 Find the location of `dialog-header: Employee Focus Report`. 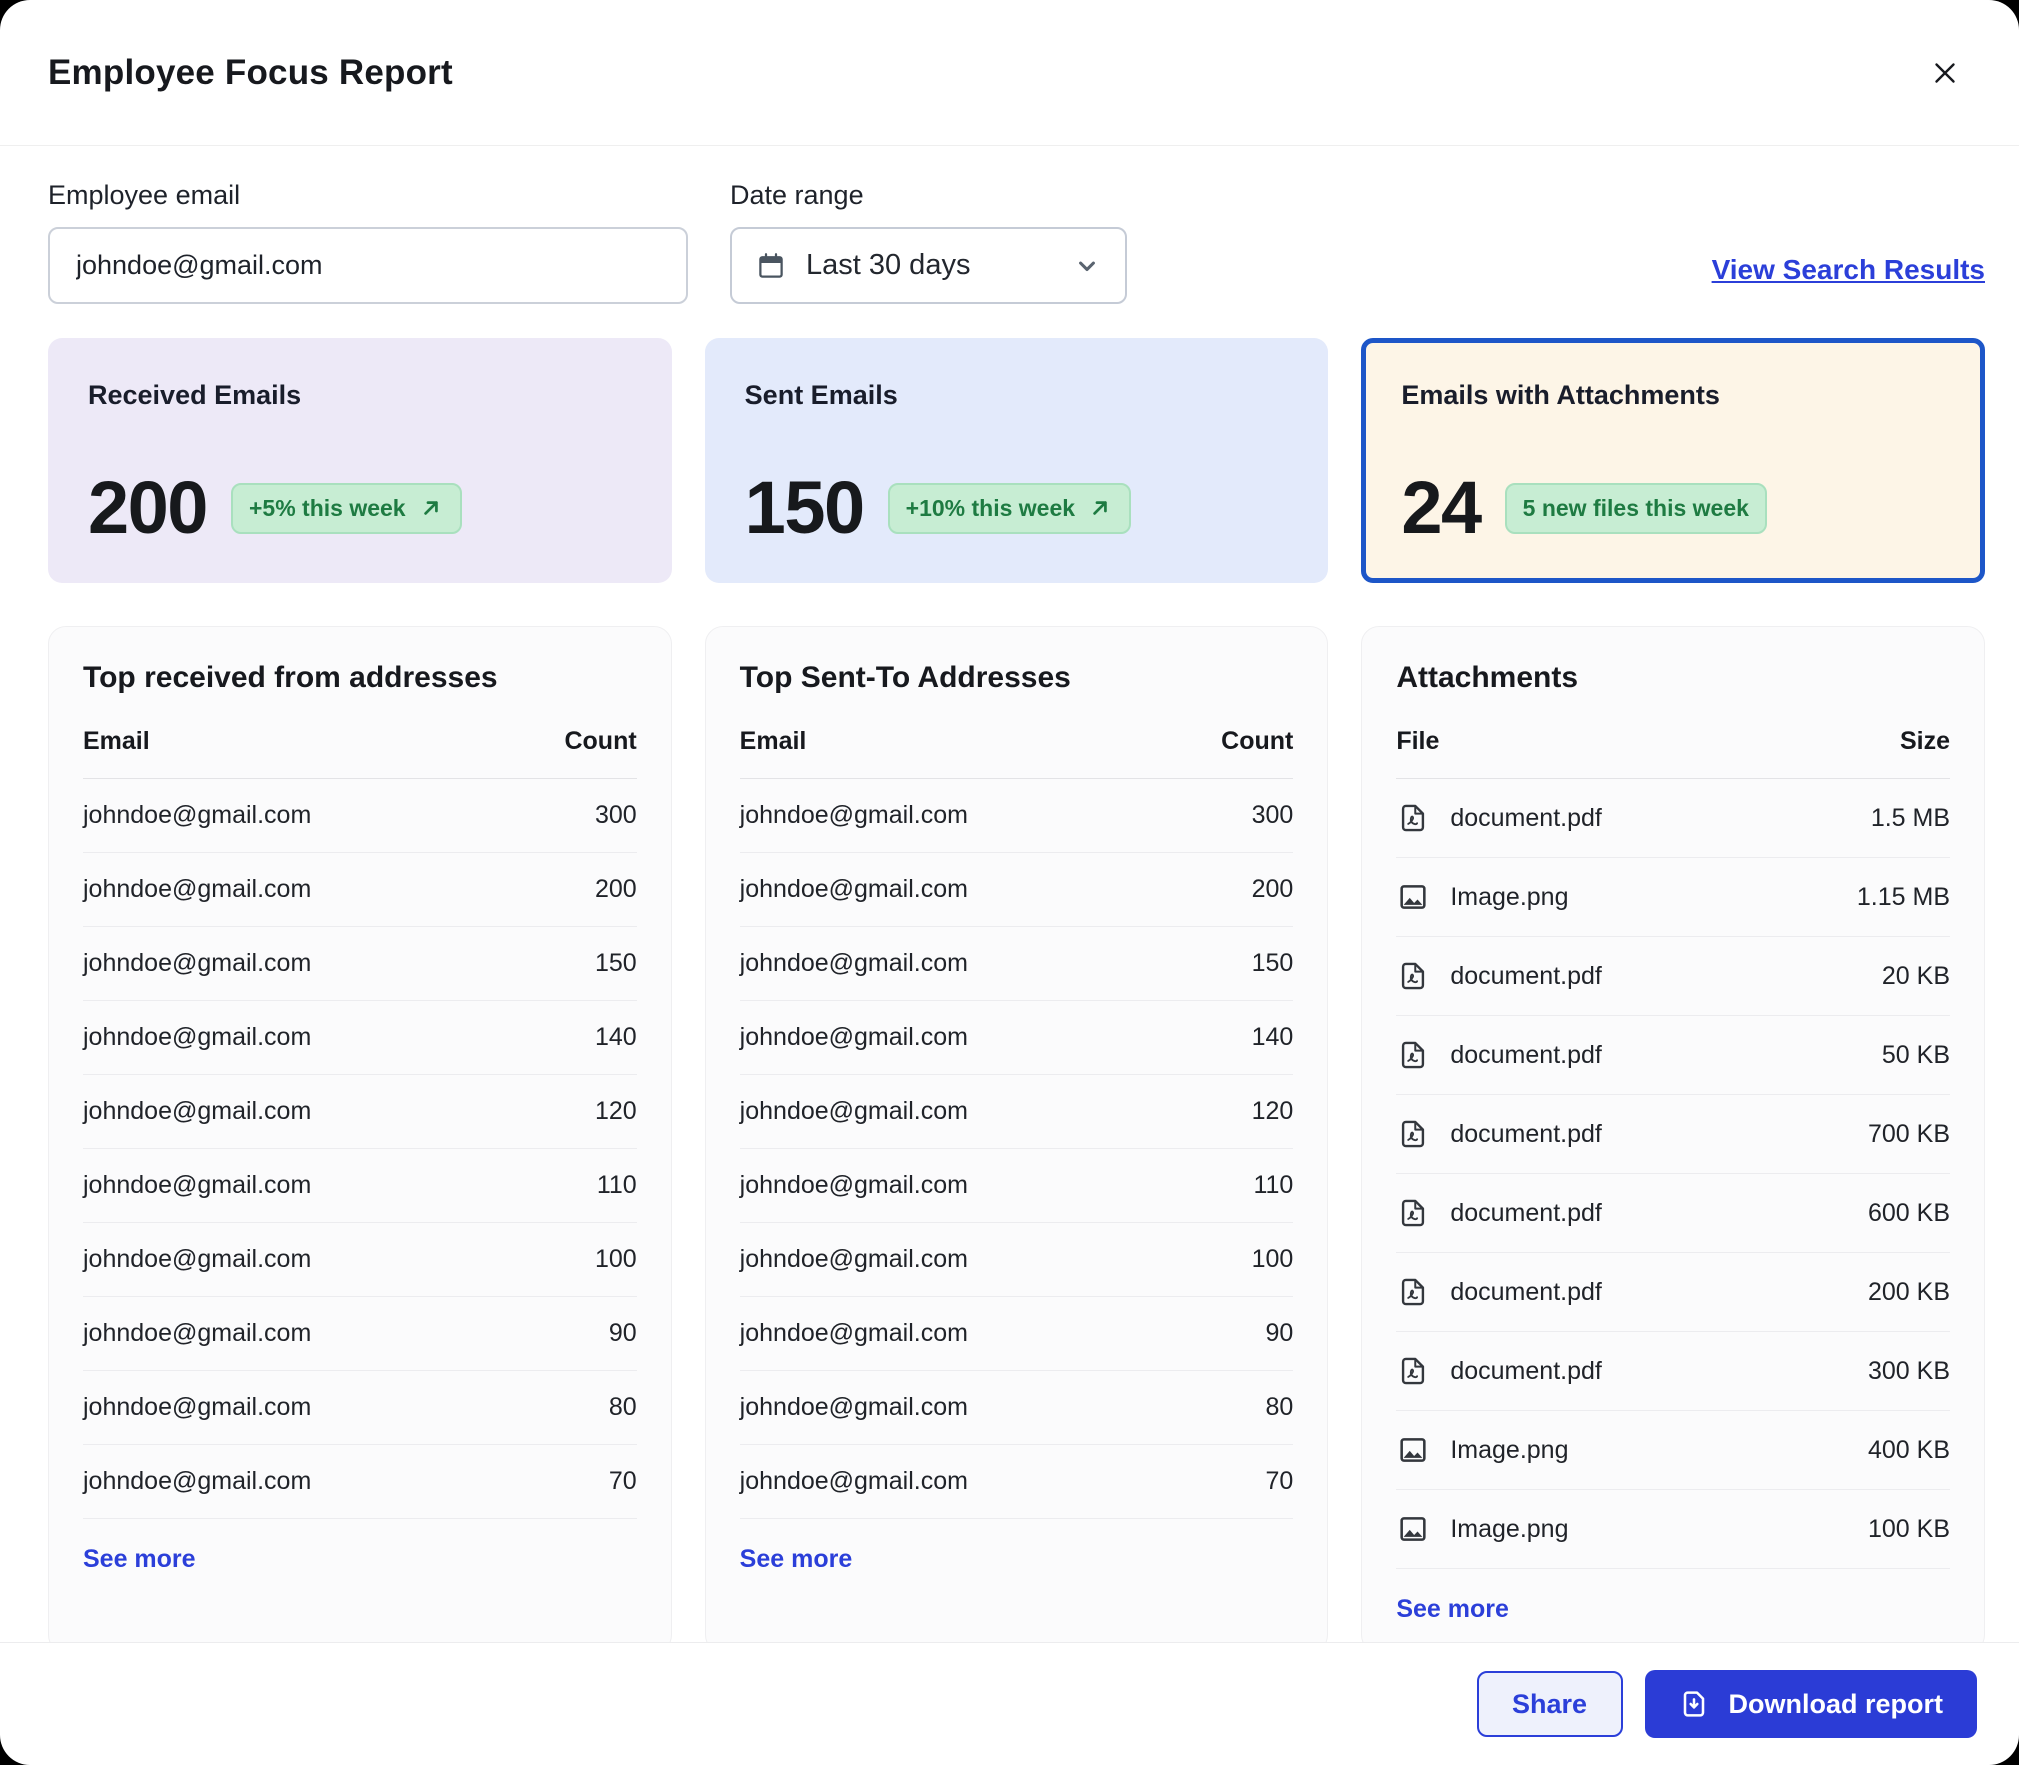

dialog-header: Employee Focus Report is located at coordinates (1009, 73).